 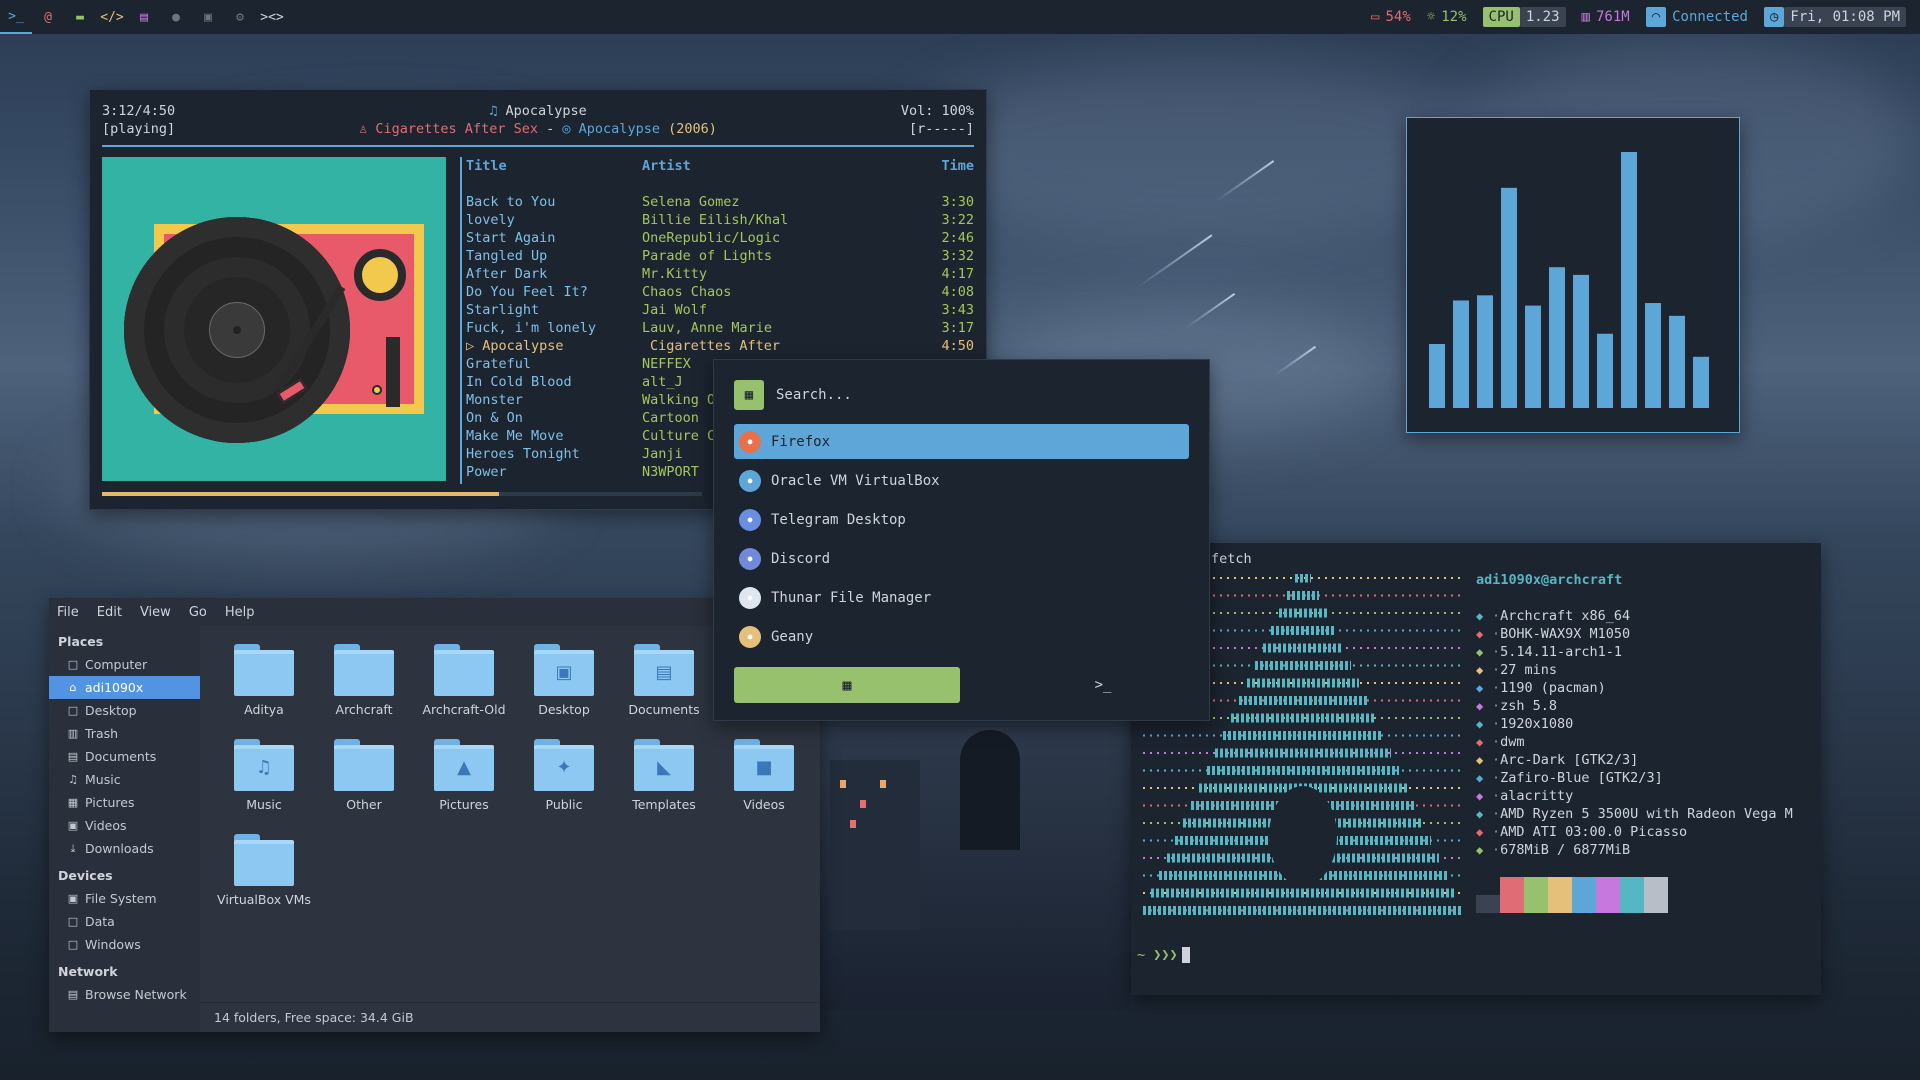 I want to click on workspace-button: ><>, so click(x=272, y=17).